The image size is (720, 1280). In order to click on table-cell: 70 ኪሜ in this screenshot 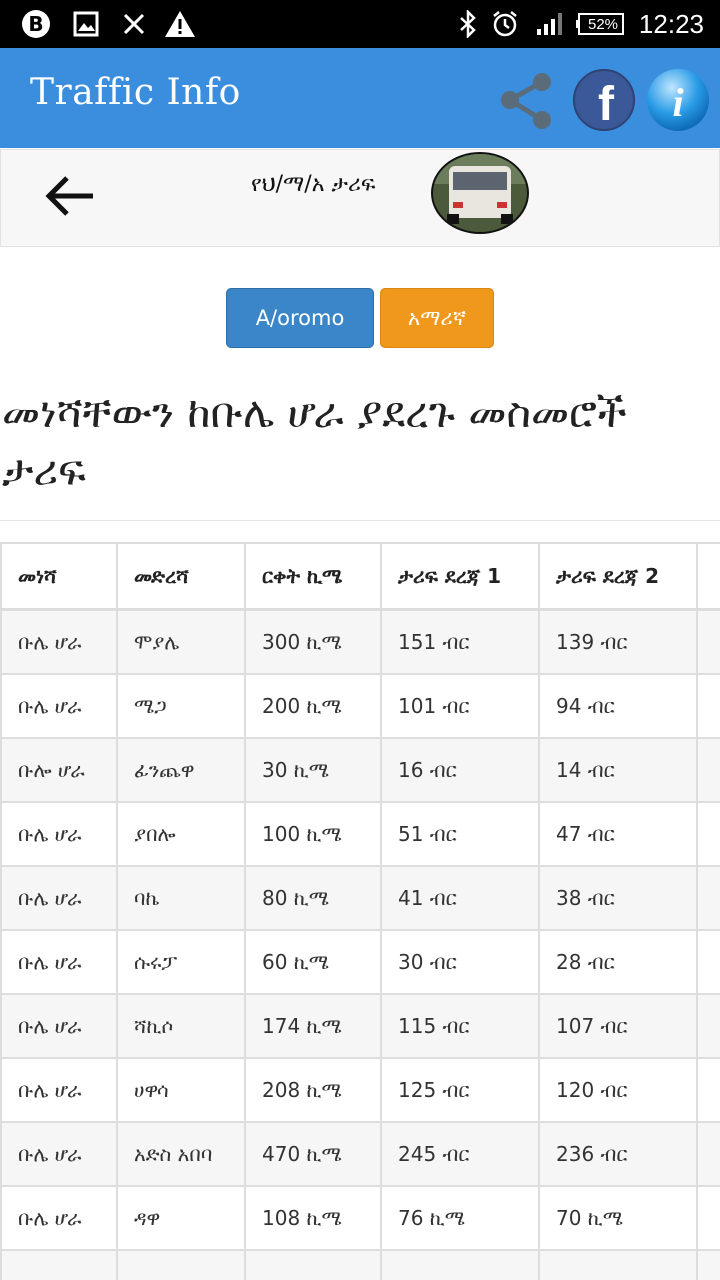, I will do `click(618, 1218)`.